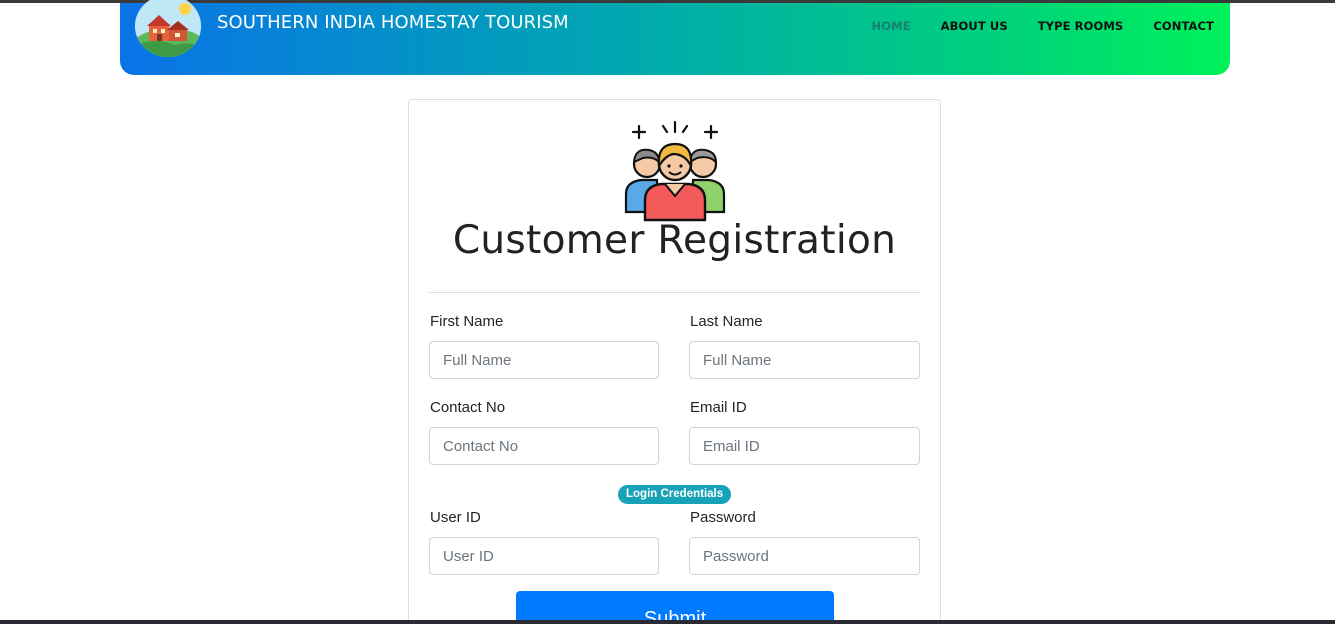 This screenshot has height=624, width=1335. I want to click on group-of-people-icon, so click(675, 172).